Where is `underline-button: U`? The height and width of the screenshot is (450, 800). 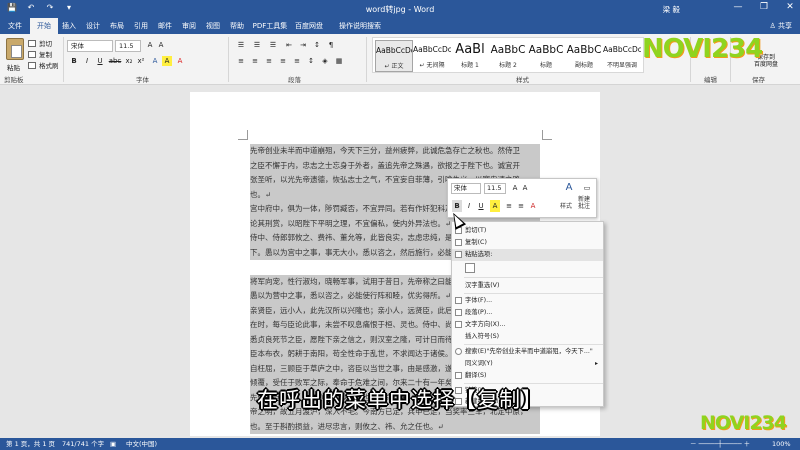
underline-button: U is located at coordinates (100, 61).